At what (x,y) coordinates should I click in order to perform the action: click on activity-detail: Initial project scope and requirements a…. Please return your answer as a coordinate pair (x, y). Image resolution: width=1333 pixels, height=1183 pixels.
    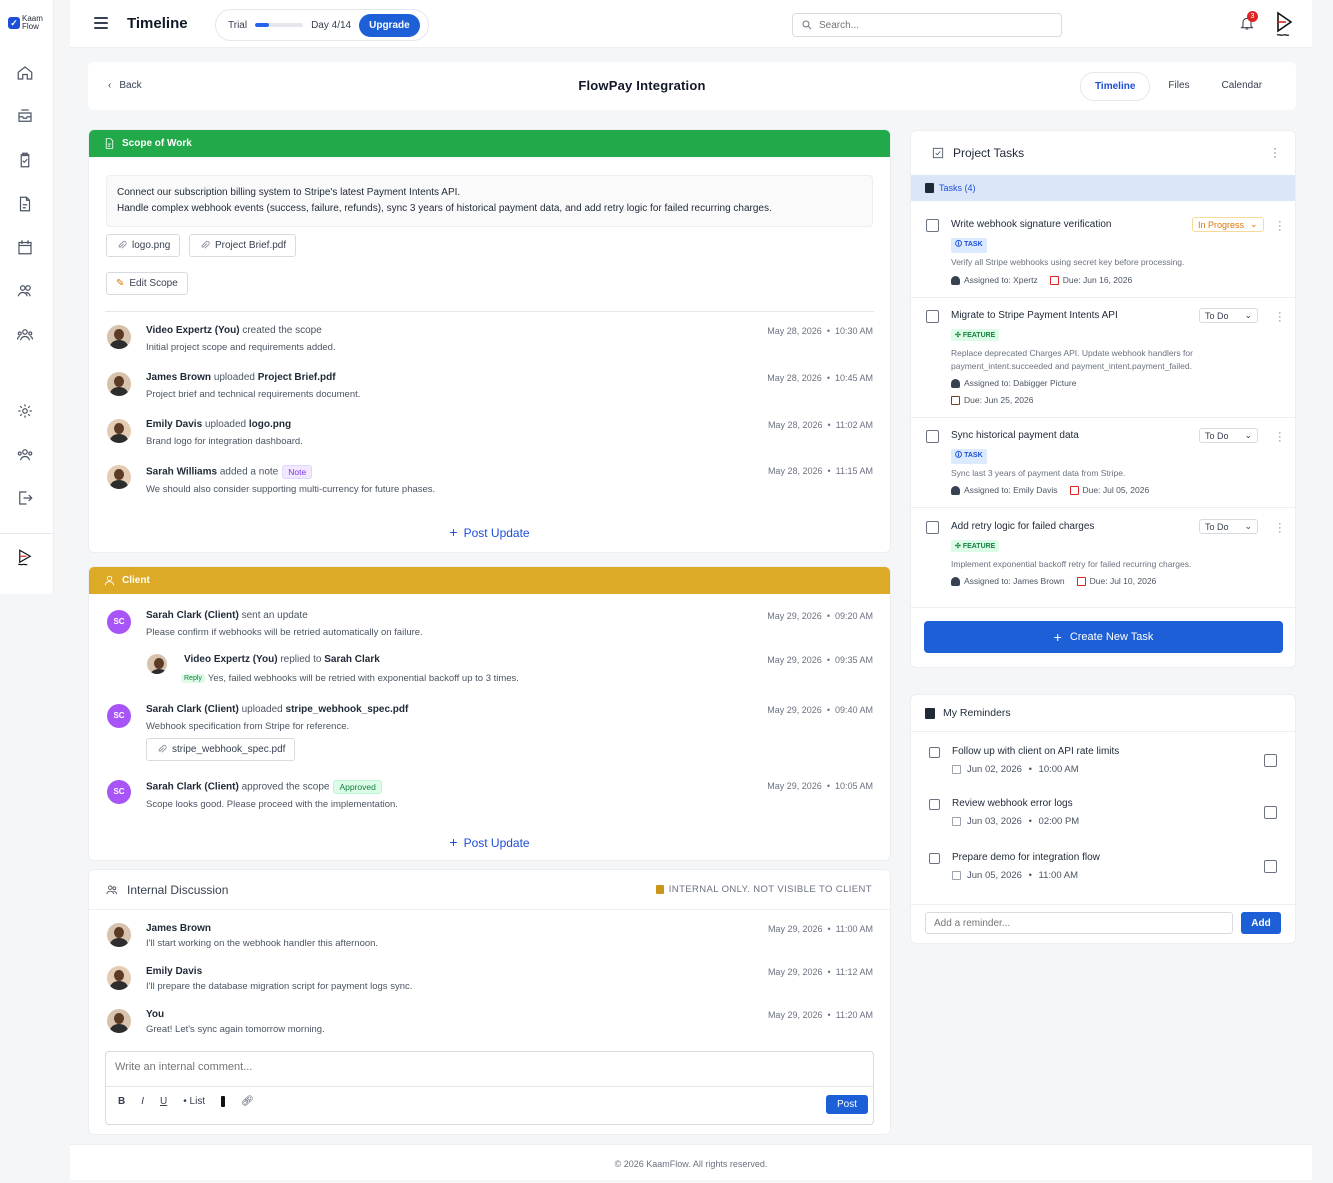
    Looking at the image, I should click on (241, 347).